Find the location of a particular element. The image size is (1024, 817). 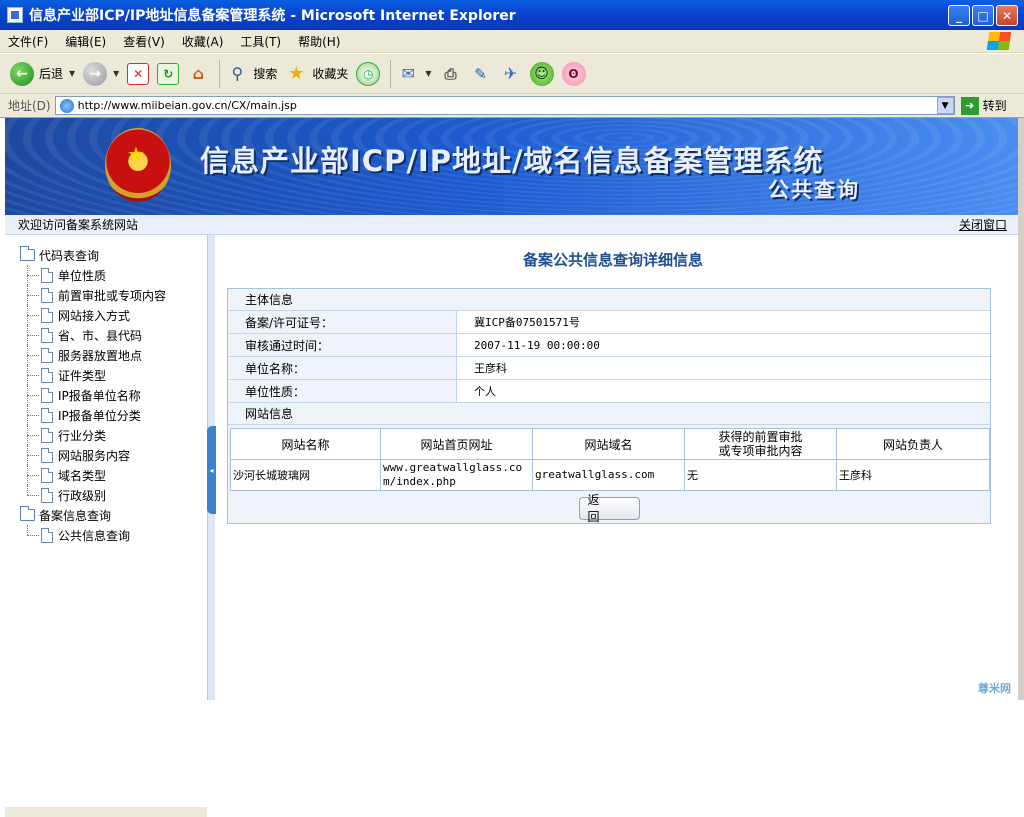

forward-arrow-icon: → is located at coordinates (95, 73).